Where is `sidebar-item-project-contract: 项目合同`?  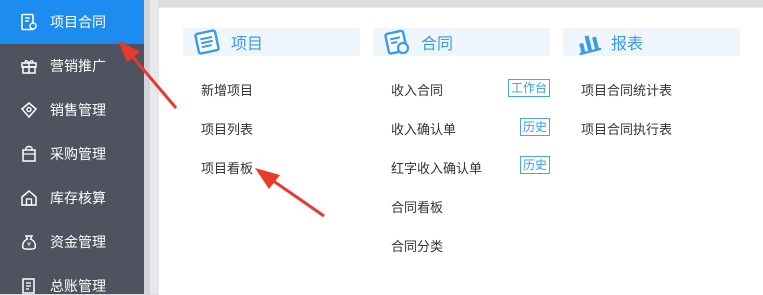
sidebar-item-project-contract: 项目合同 is located at coordinates (72, 22).